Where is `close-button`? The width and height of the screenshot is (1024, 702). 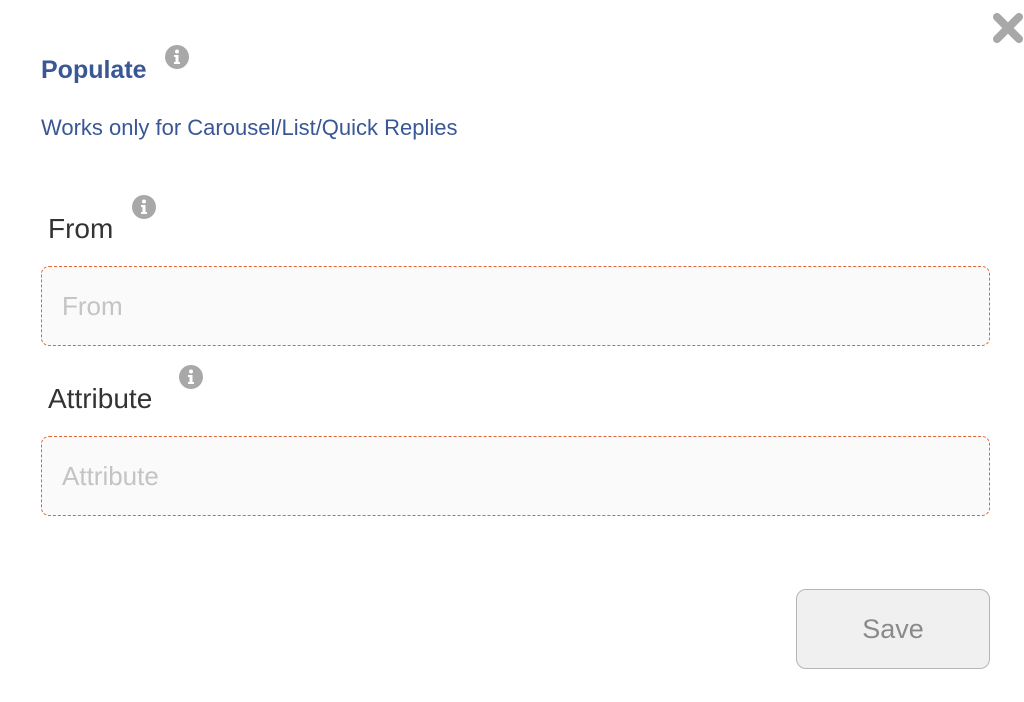
close-button is located at coordinates (1007, 28).